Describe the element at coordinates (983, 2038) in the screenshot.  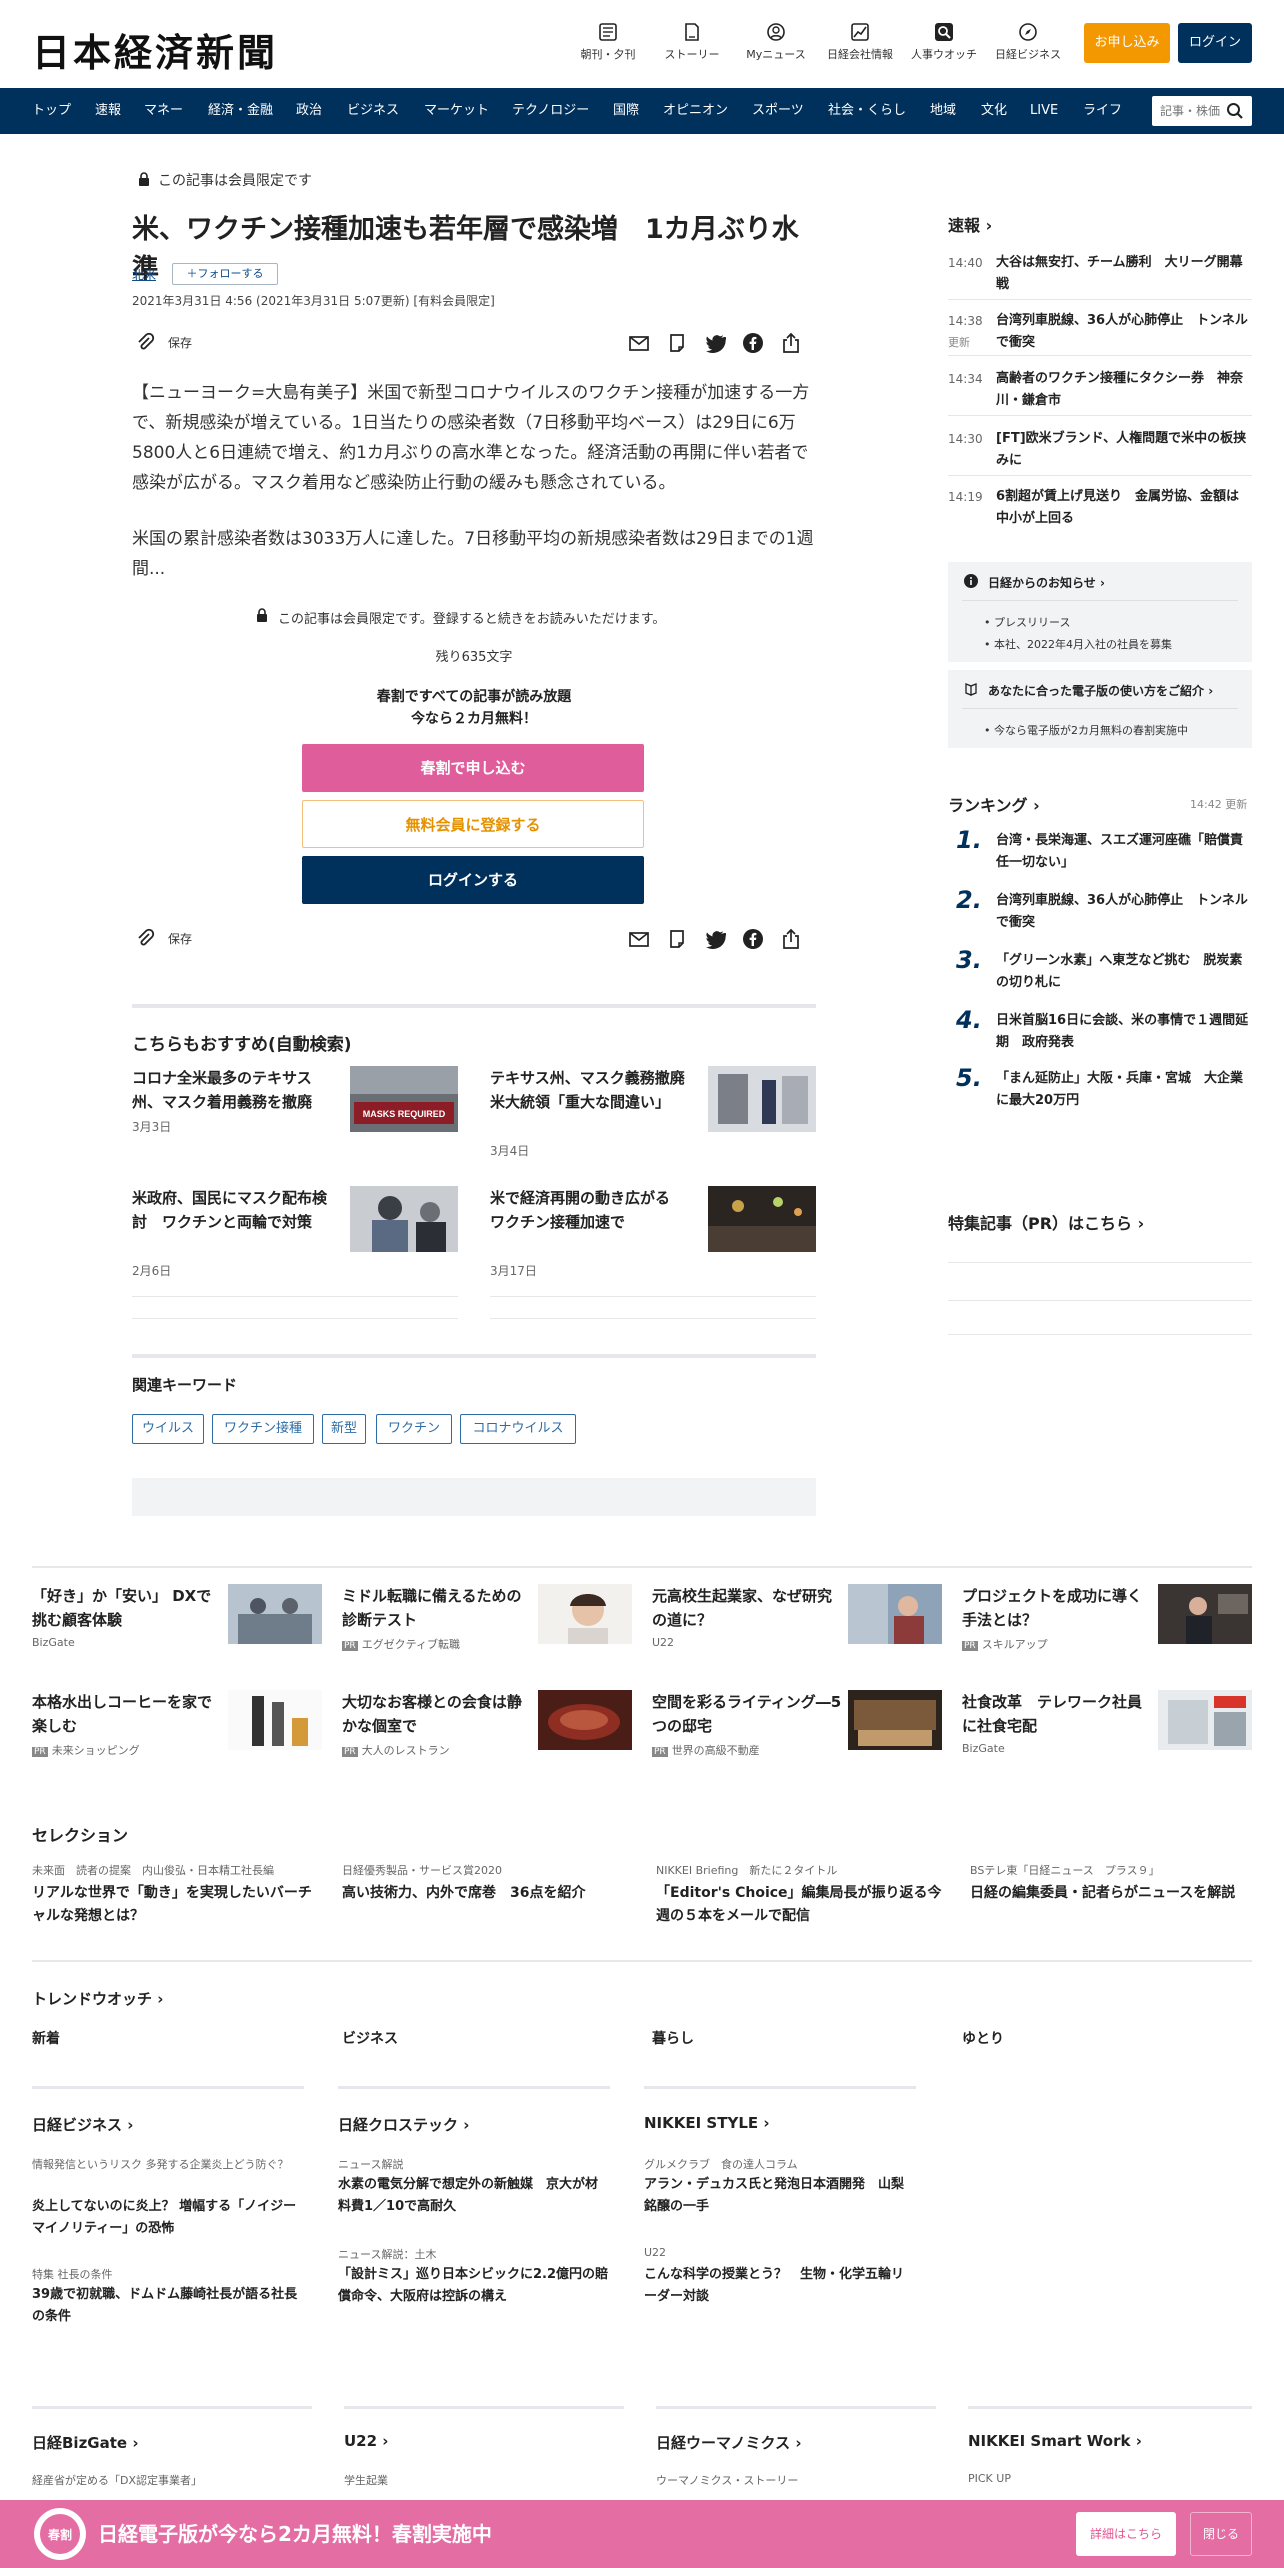
I see `trend-tab-leisure: ゆとり` at that location.